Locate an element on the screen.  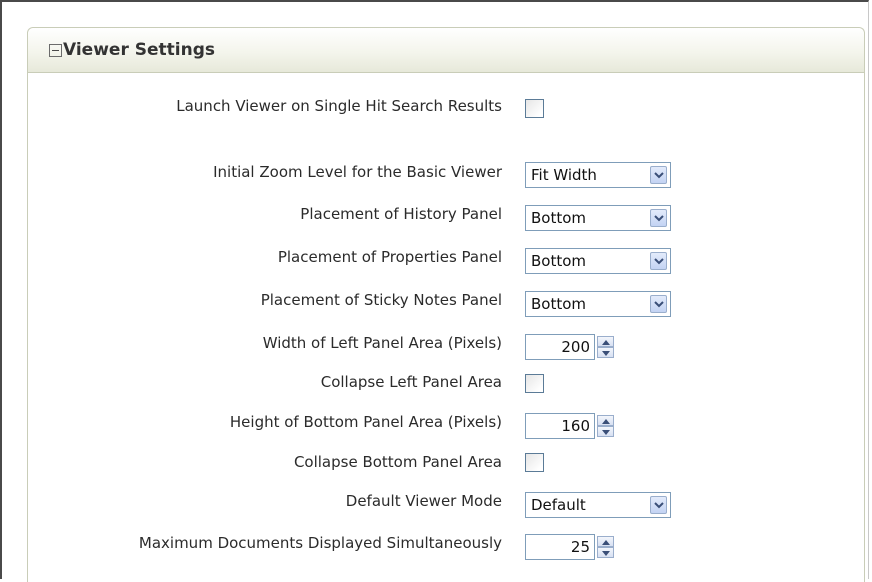
setting-label: Collapse Left Panel Area is located at coordinates (411, 382).